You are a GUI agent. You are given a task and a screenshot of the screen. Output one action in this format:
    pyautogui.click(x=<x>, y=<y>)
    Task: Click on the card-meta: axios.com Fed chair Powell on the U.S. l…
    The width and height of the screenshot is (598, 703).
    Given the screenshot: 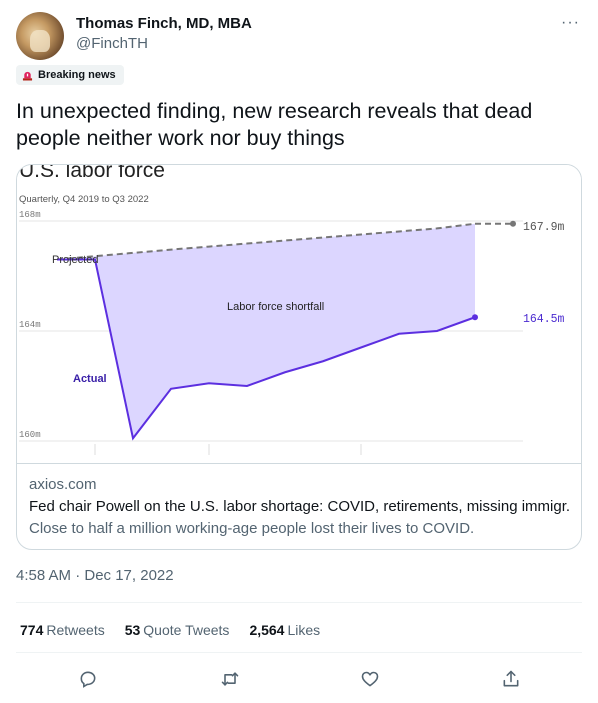 What is the action you would take?
    pyautogui.click(x=299, y=506)
    